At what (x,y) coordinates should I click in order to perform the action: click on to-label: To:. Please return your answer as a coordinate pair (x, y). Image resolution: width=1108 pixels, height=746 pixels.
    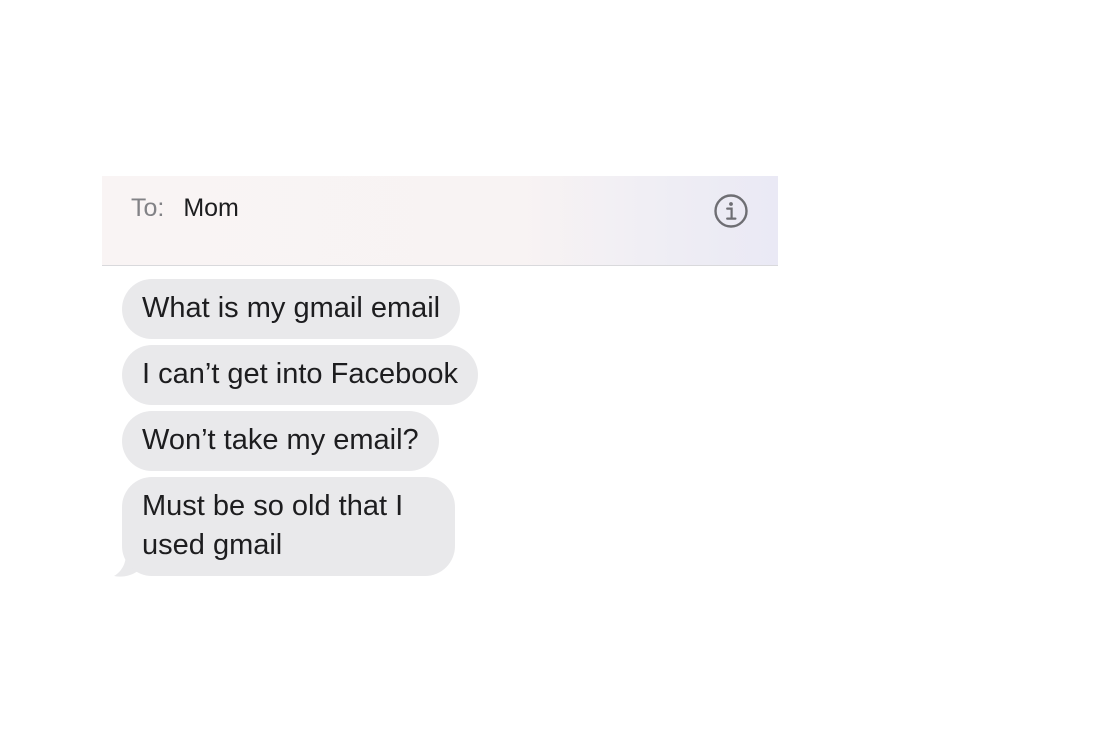
    Looking at the image, I should click on (148, 208).